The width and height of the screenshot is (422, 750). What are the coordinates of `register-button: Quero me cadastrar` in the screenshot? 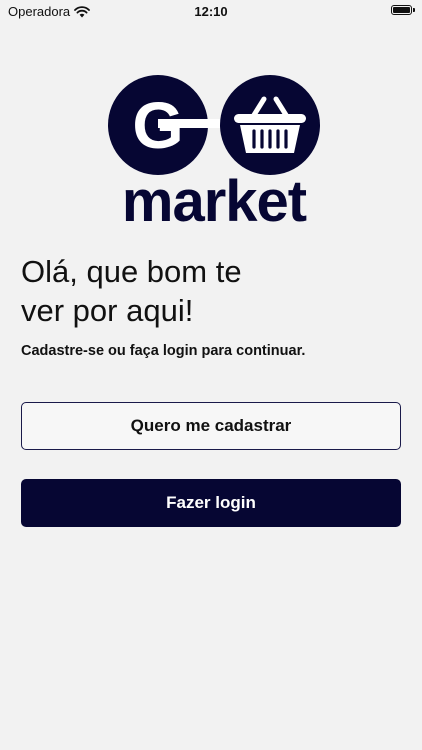 It's located at (211, 426).